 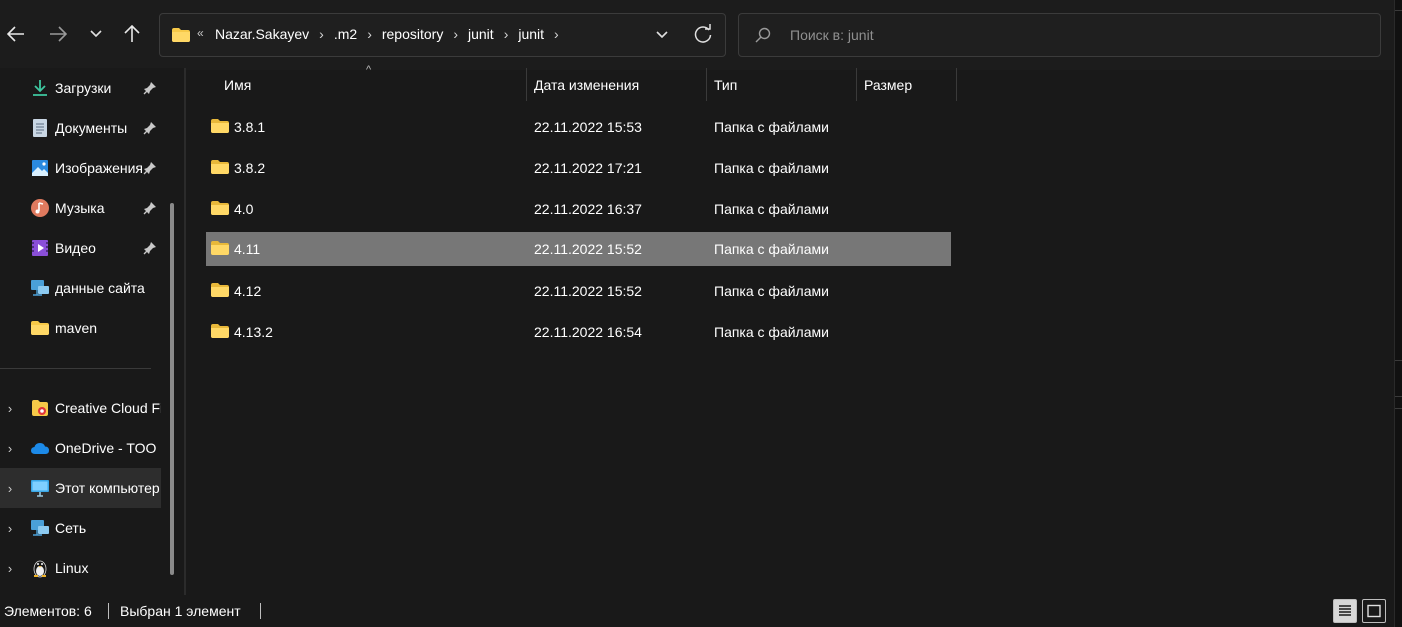 I want to click on tiles-view-button, so click(x=1374, y=611).